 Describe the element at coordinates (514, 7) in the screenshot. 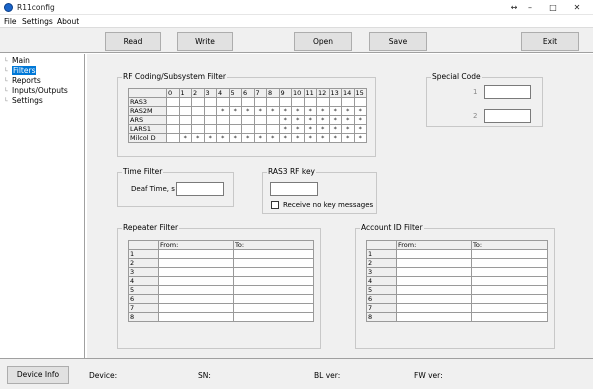

I see `restore-arrows-icon: ↔` at that location.